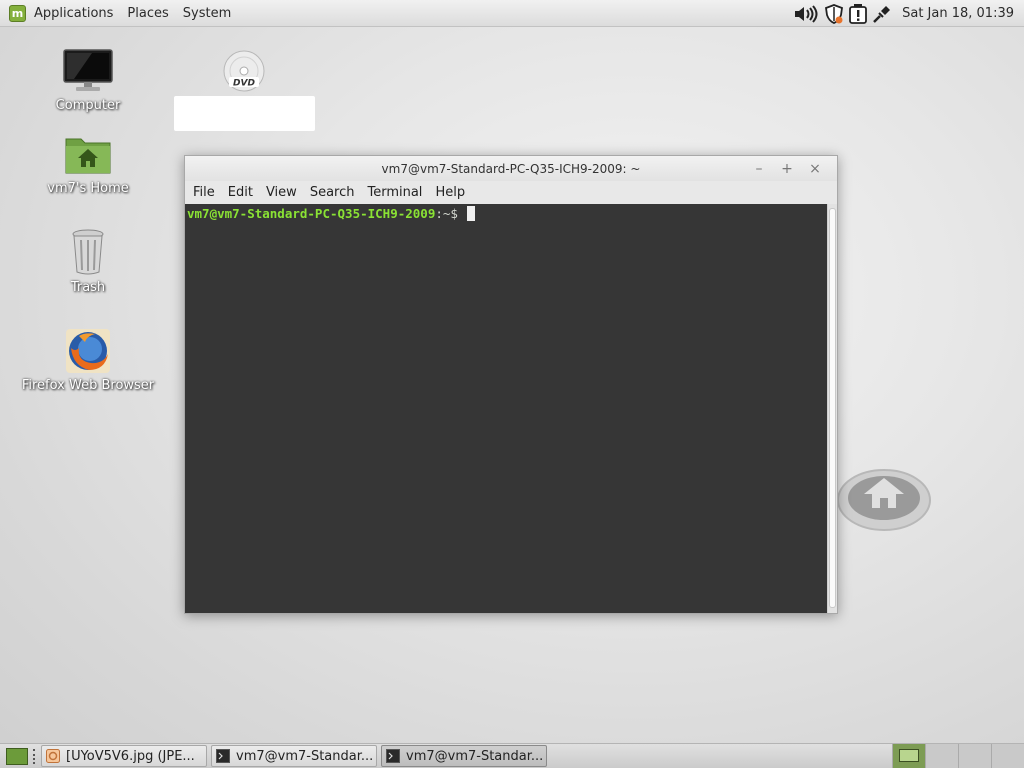  I want to click on terminal-scrollbar, so click(832, 408).